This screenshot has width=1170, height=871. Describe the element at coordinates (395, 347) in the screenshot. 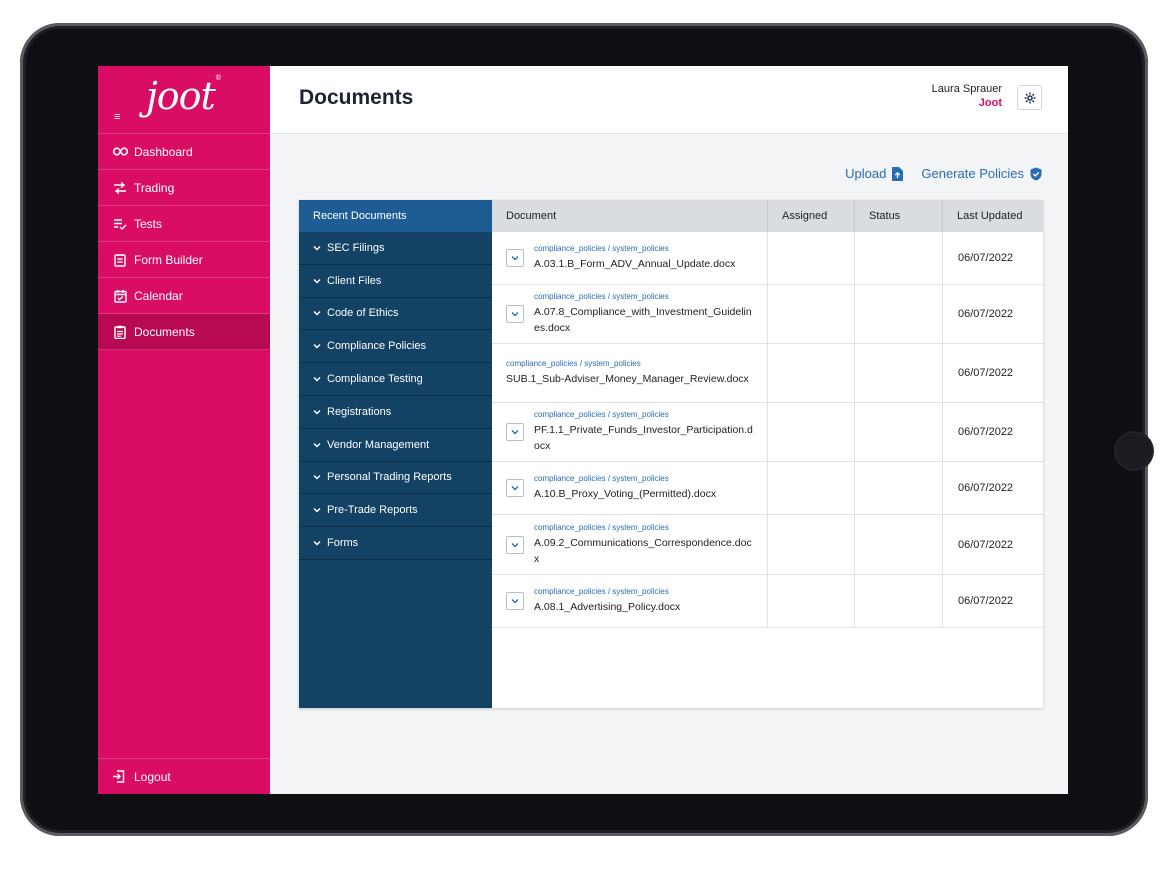

I see `folder-item: Compliance Policies` at that location.